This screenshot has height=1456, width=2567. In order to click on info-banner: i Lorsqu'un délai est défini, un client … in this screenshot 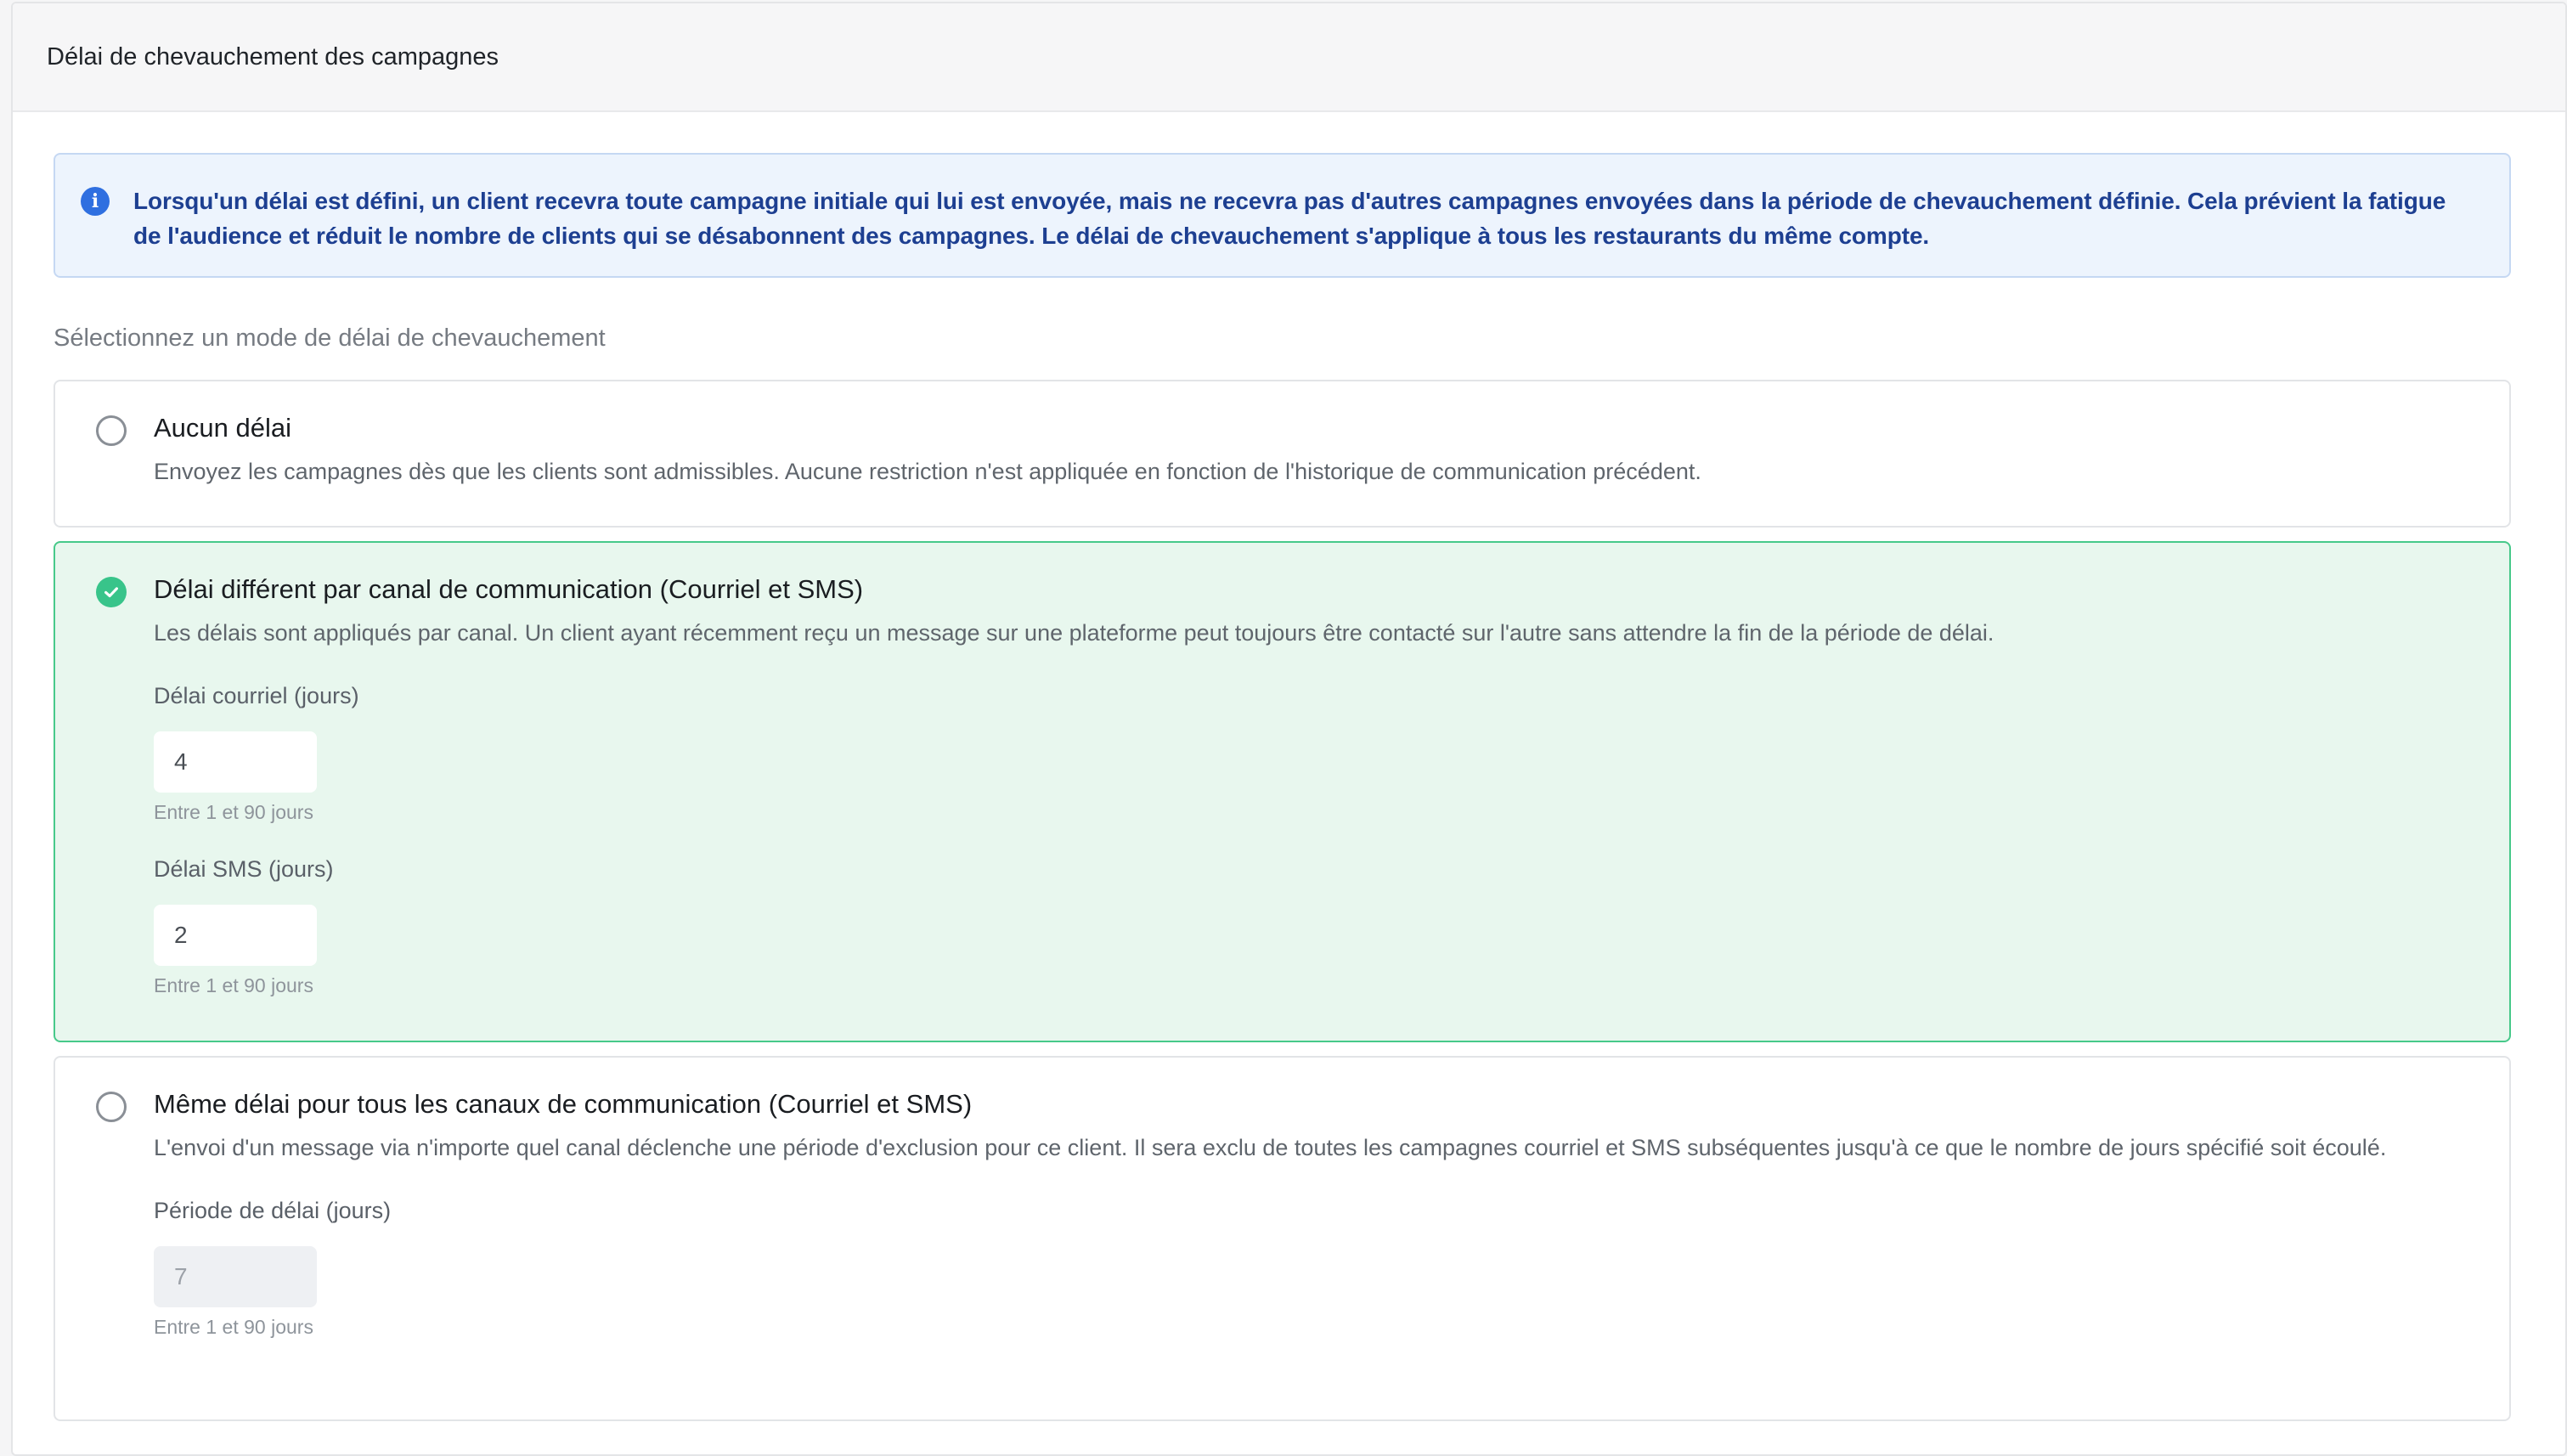, I will do `click(1282, 216)`.